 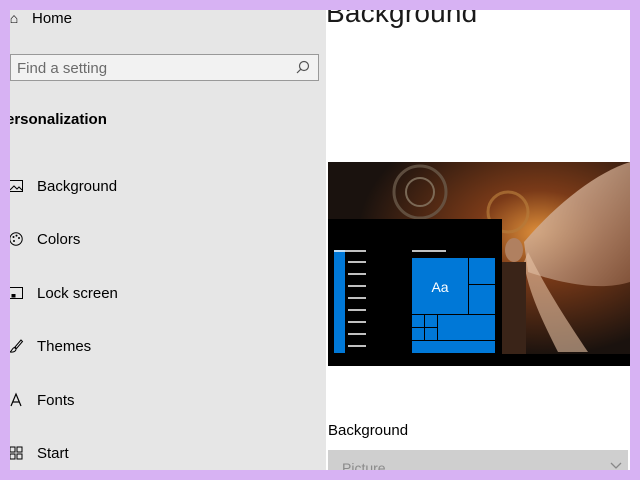 I want to click on sidebar-item-fonts: Fonts, so click(x=168, y=400).